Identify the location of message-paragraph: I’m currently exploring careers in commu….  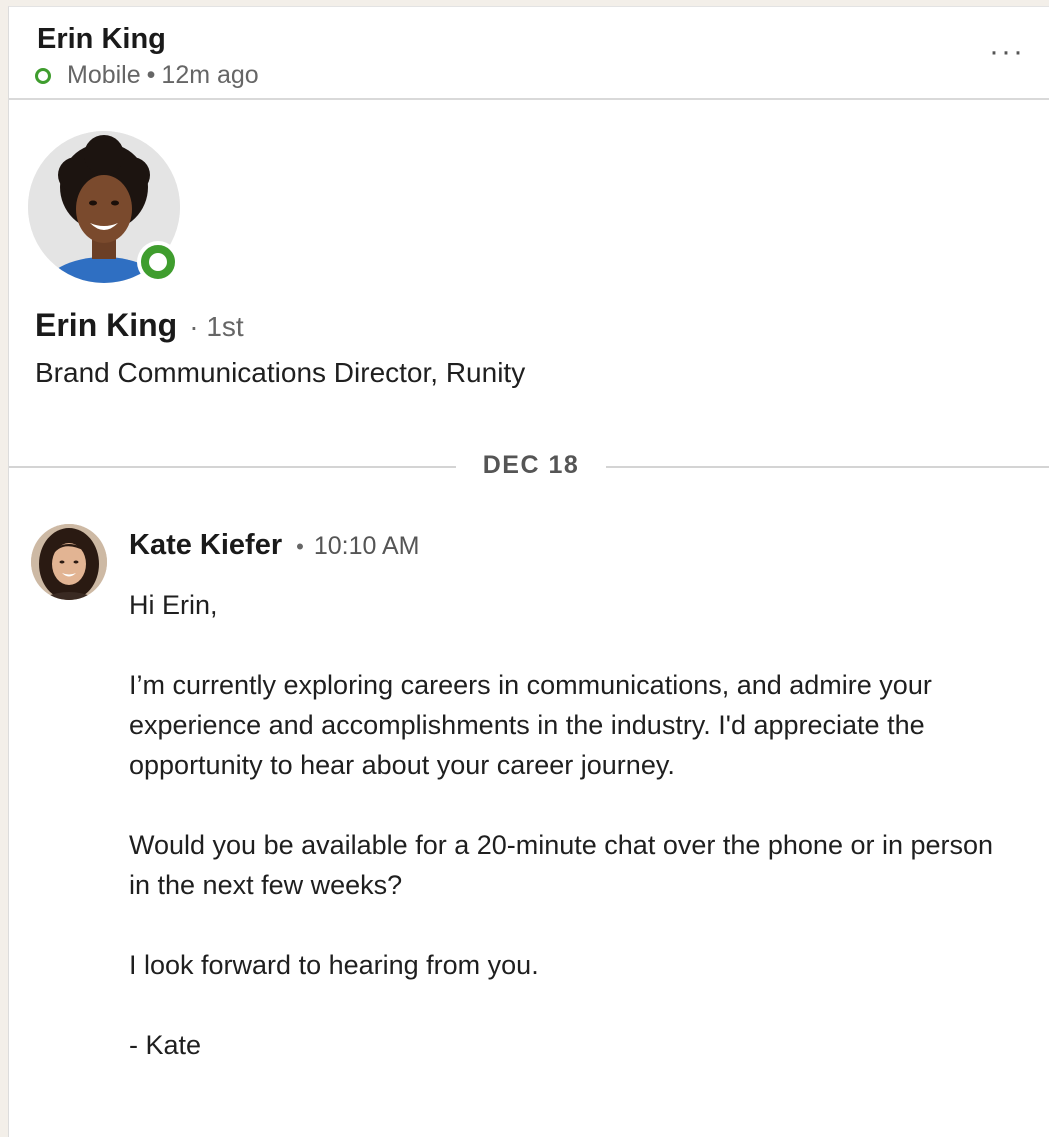
(530, 725).